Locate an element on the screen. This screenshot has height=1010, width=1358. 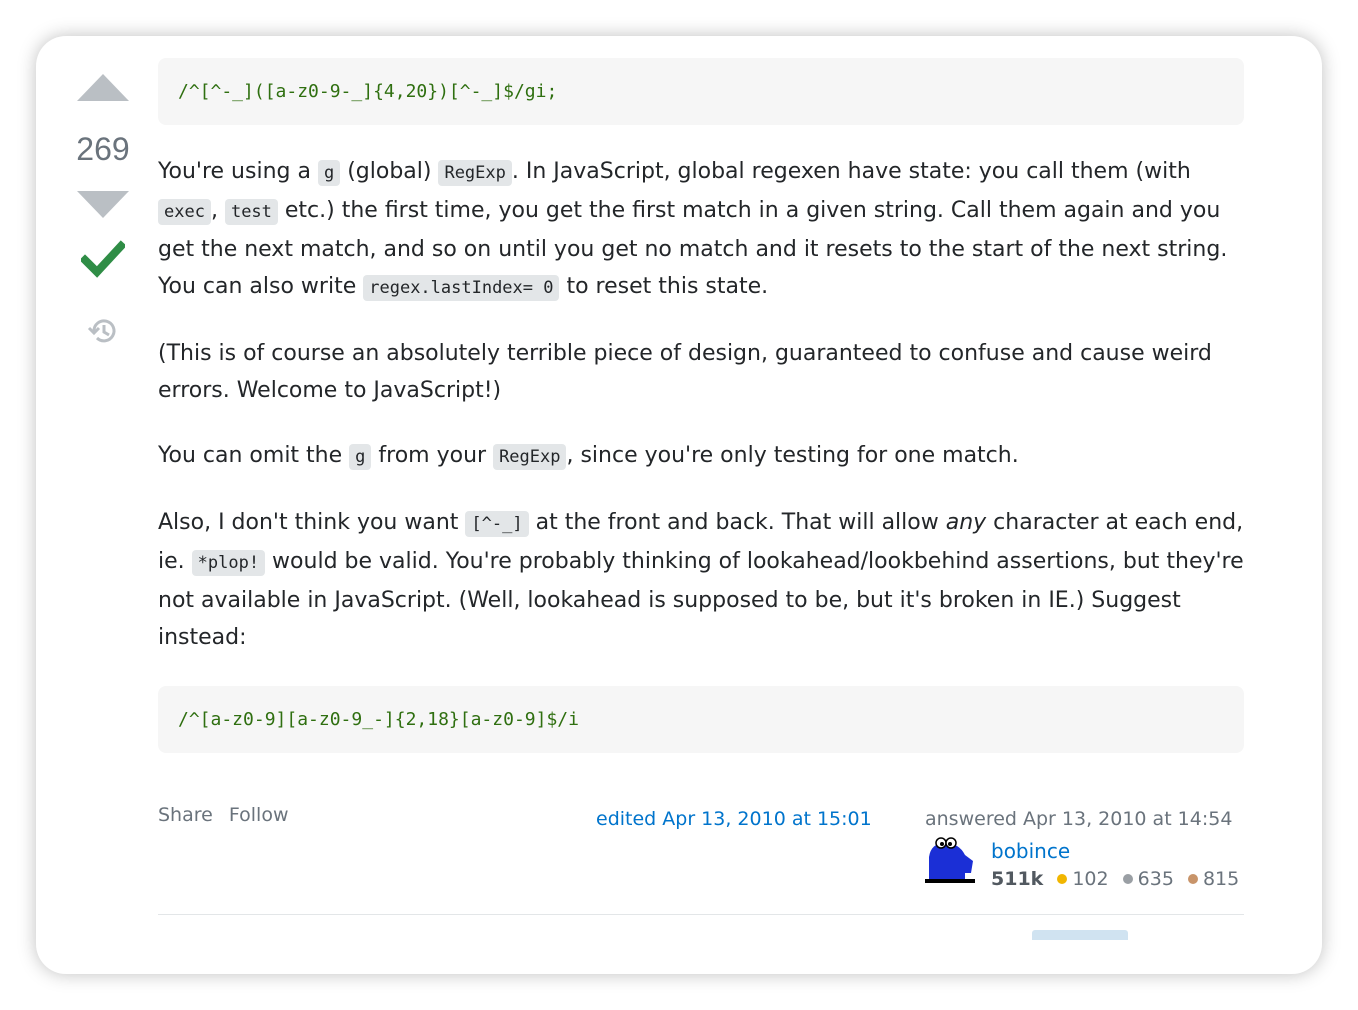
user-card: bobince 511k 102 635 815 is located at coordinates (1085, 861).